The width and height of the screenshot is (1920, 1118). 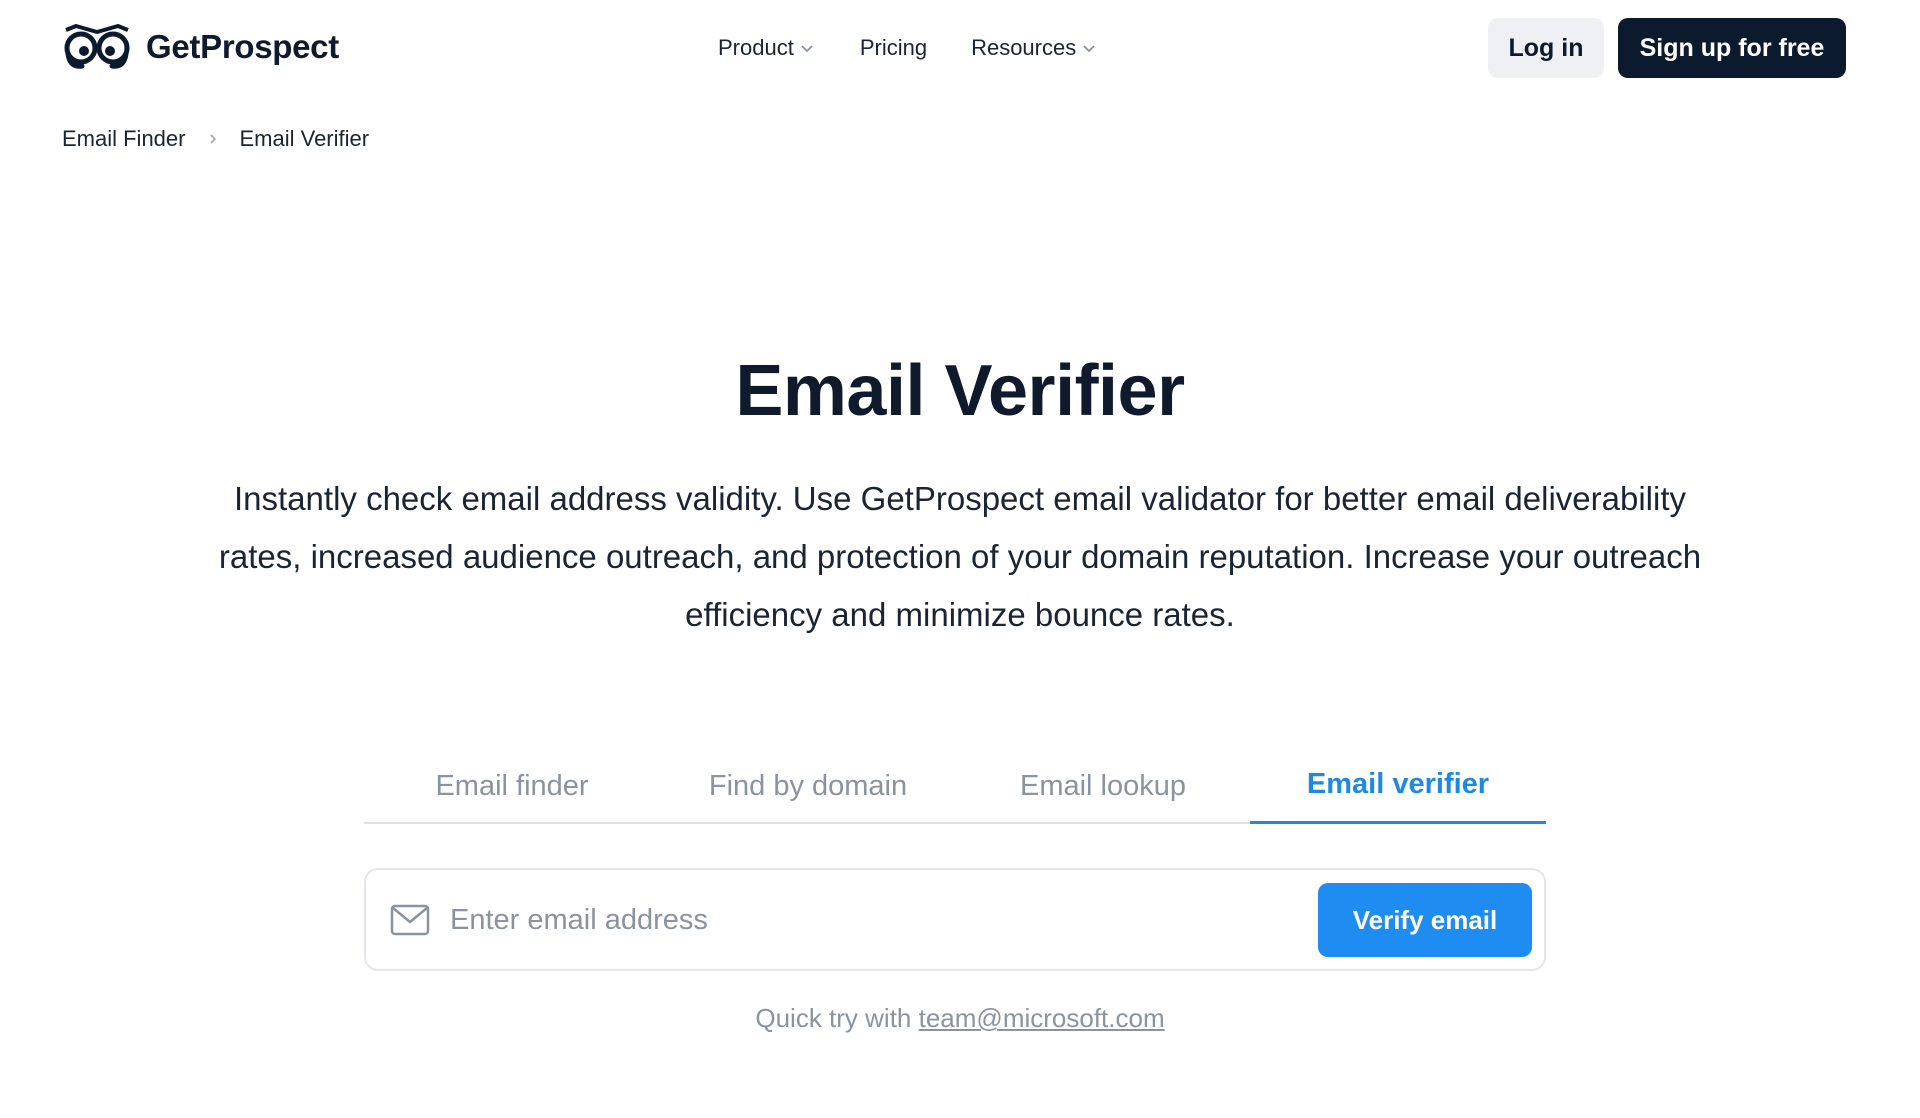 What do you see at coordinates (1546, 48) in the screenshot?
I see `login-button: Log in` at bounding box center [1546, 48].